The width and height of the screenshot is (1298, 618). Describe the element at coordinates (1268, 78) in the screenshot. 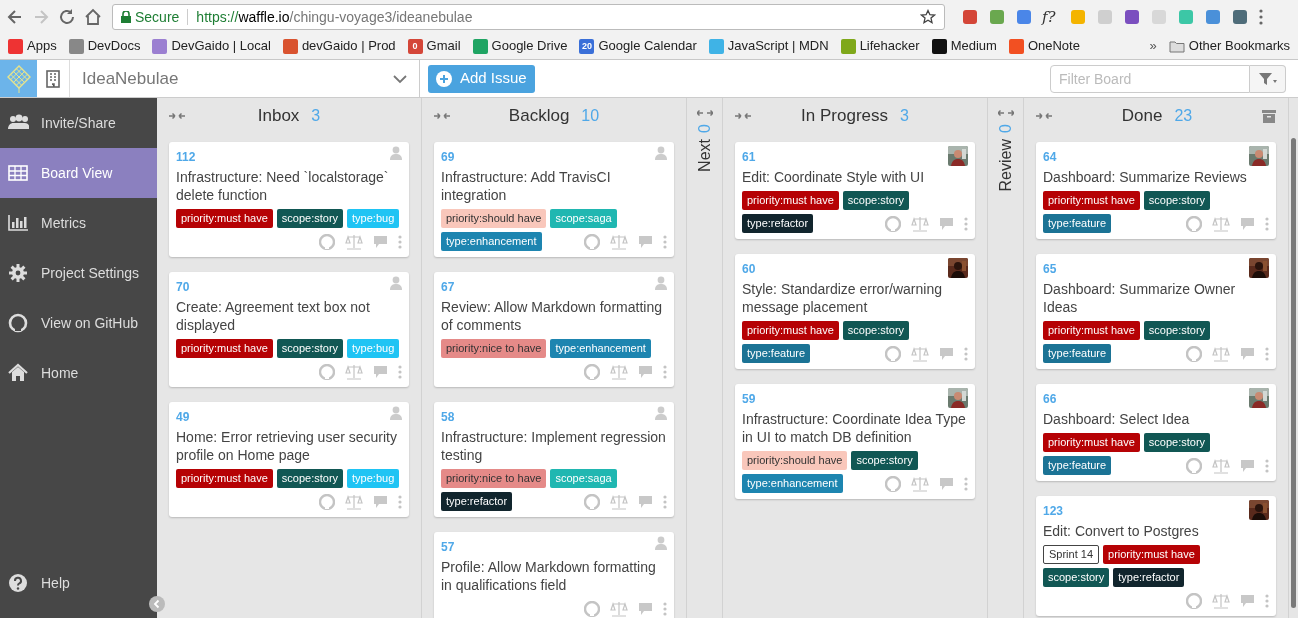

I see `filter-button` at that location.